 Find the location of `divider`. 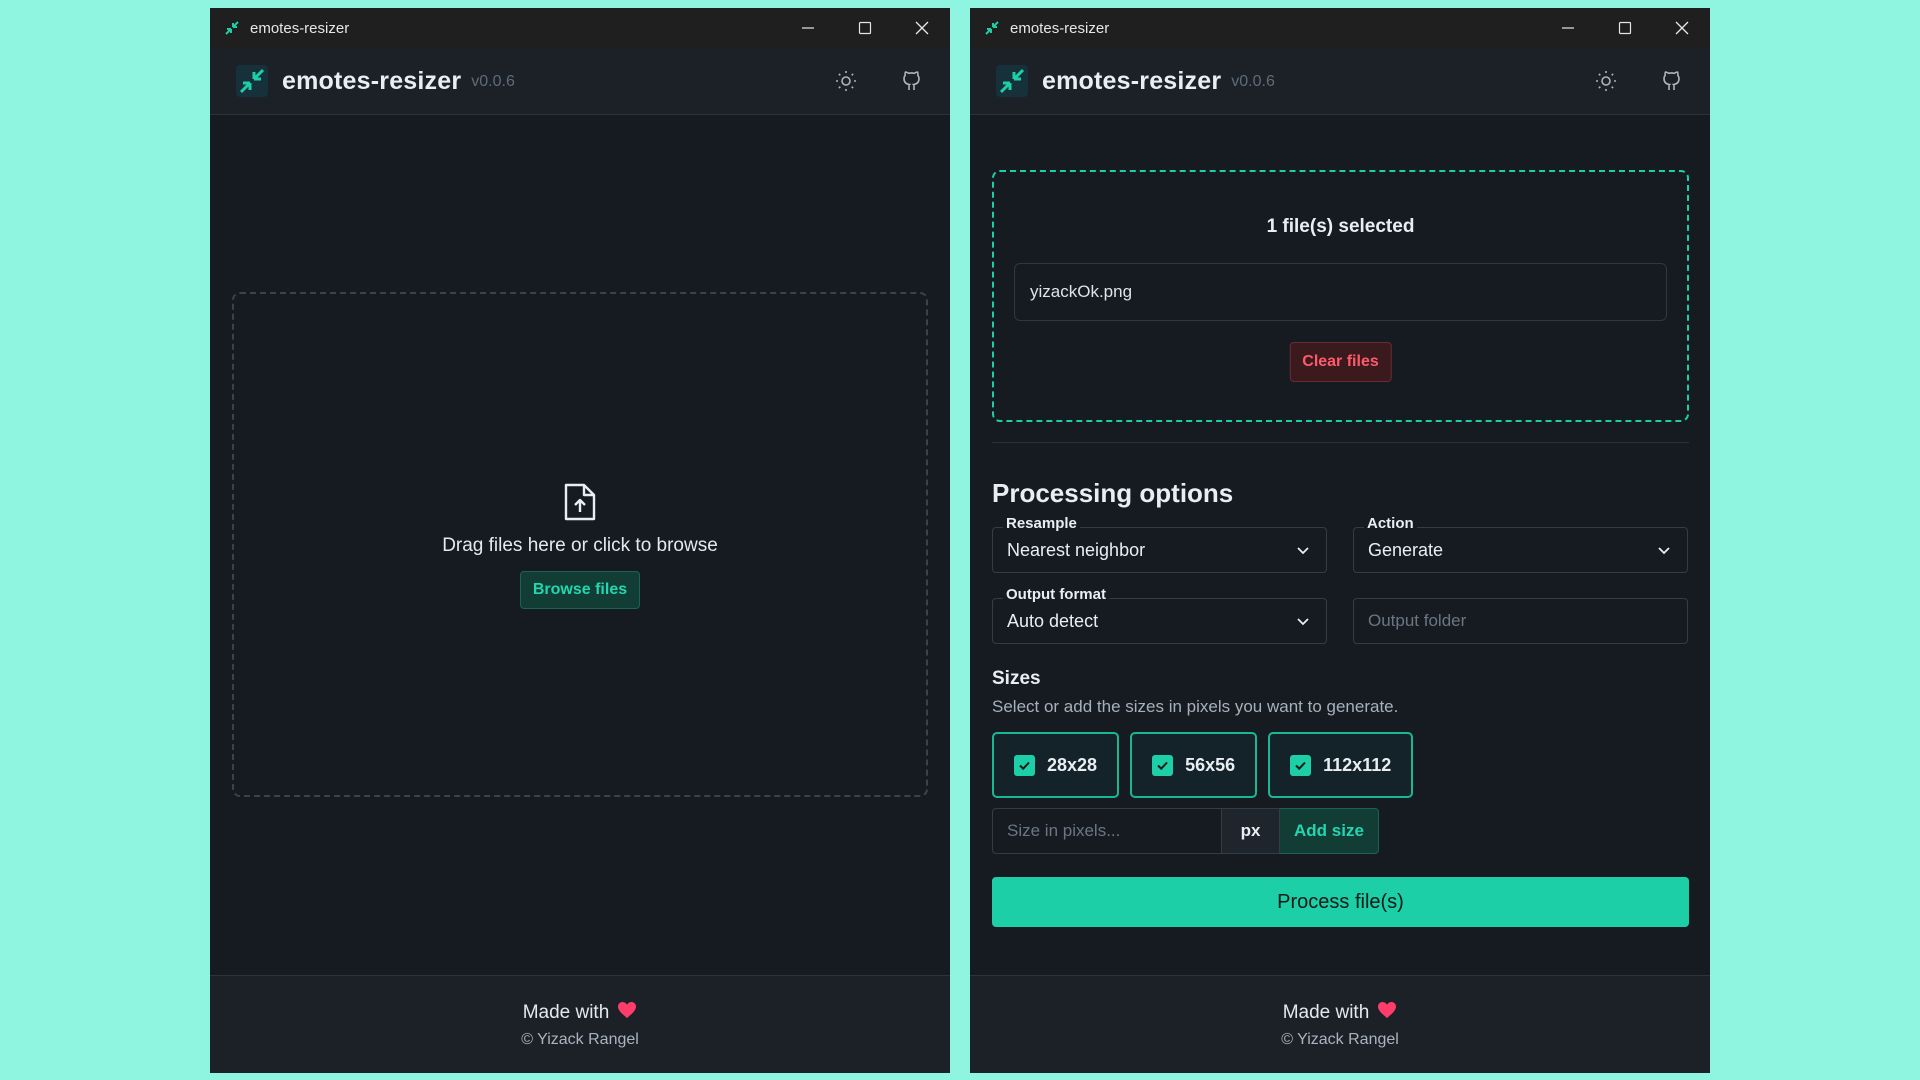

divider is located at coordinates (1340, 442).